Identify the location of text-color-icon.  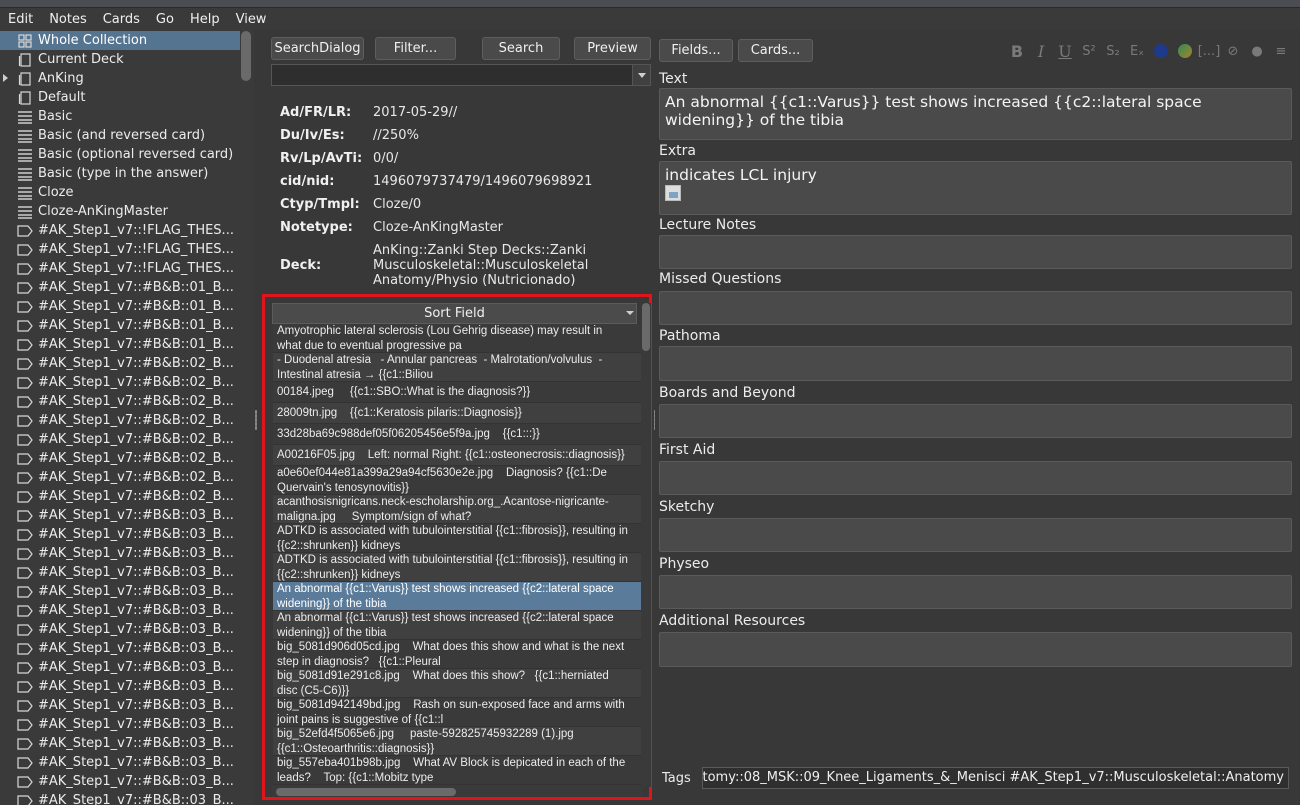
(1161, 51).